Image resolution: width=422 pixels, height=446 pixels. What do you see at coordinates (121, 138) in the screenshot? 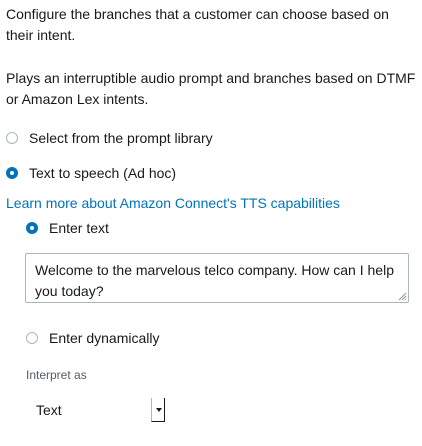
I see `prompt-library-label: Select from the prompt library` at bounding box center [121, 138].